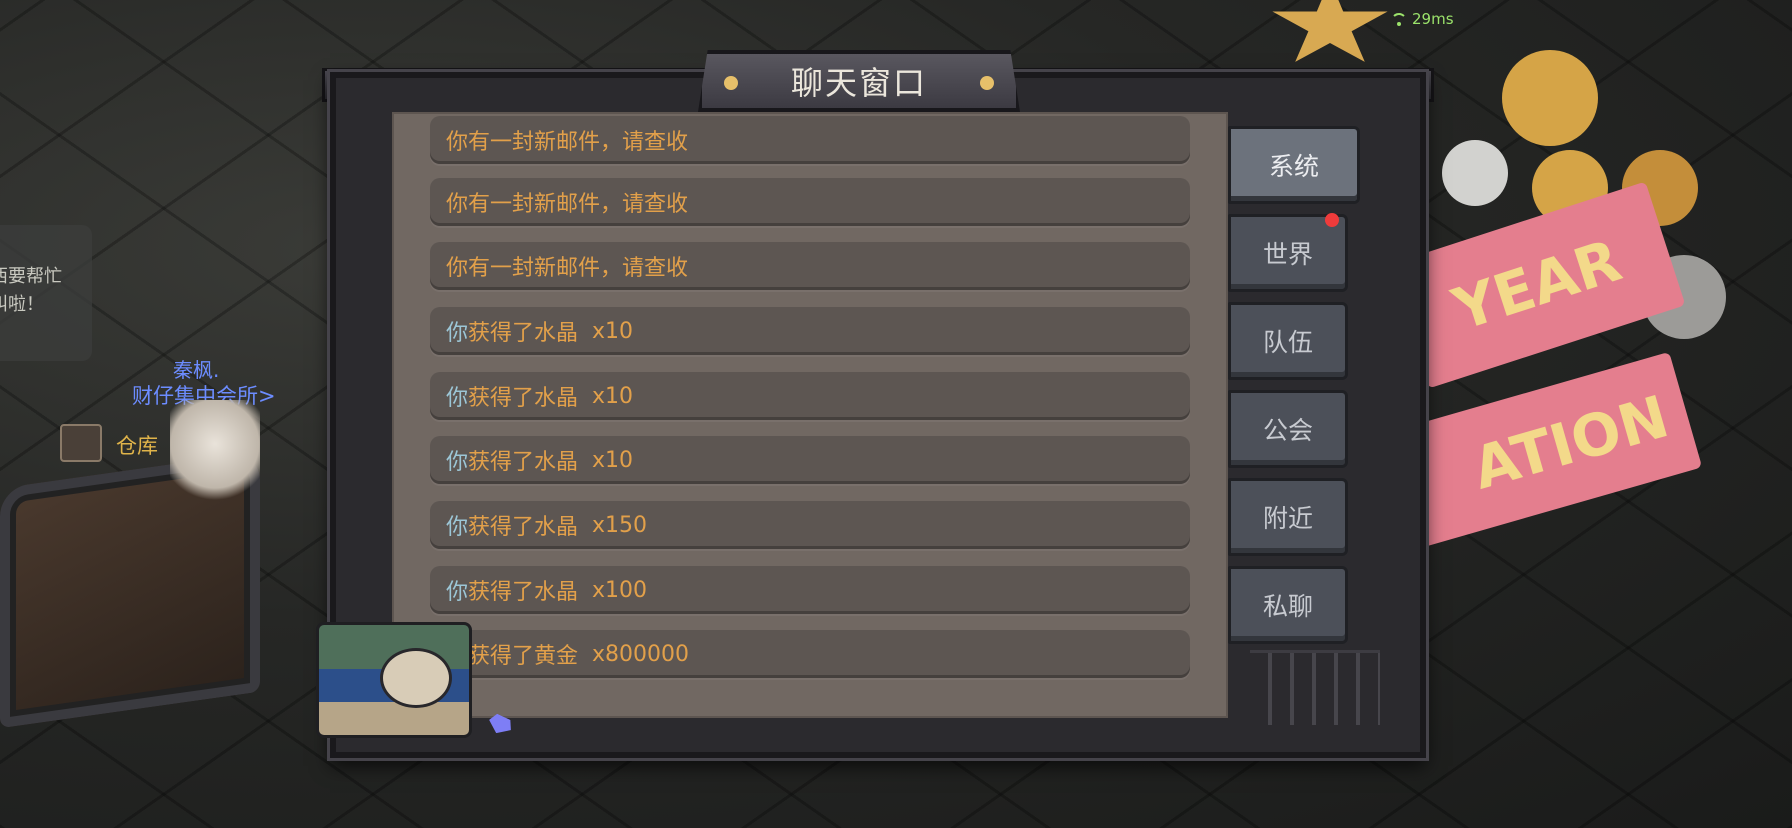  I want to click on tab-label: 私聊, so click(1287, 606).